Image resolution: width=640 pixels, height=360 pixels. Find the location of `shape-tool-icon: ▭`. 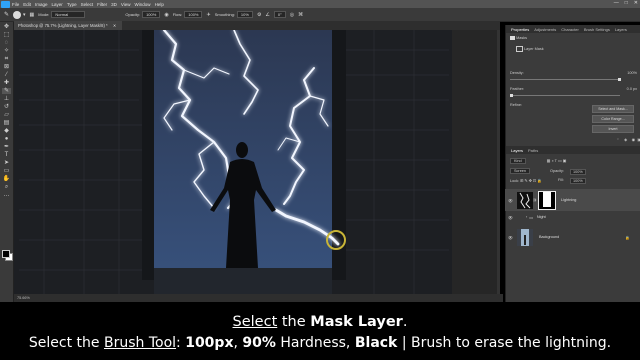

shape-tool-icon: ▭ is located at coordinates (6, 171).